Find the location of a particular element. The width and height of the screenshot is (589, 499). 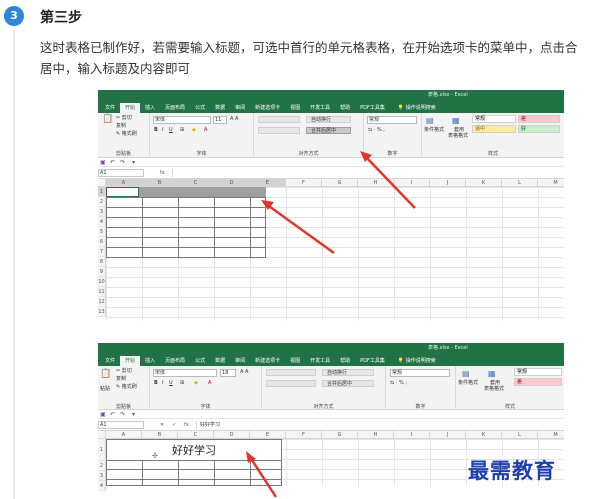

format-as-table-label-2: 表格格式 is located at coordinates (494, 389).